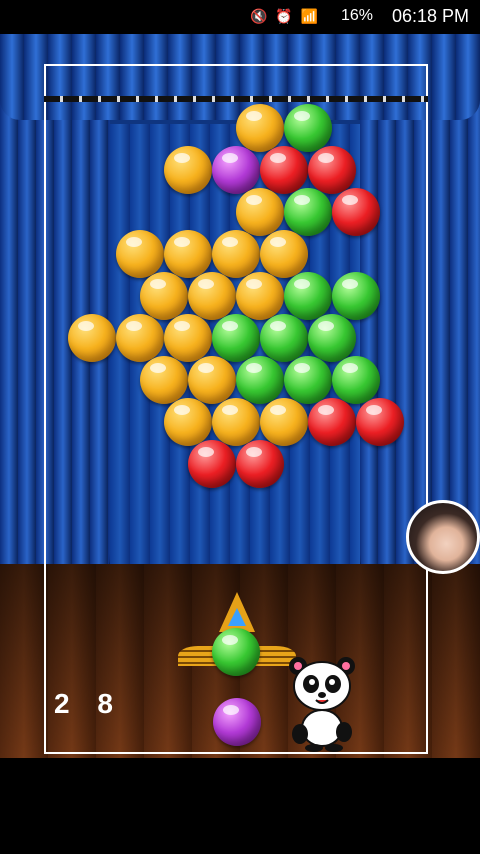 The width and height of the screenshot is (480, 854). I want to click on bubble-purple, so click(236, 170).